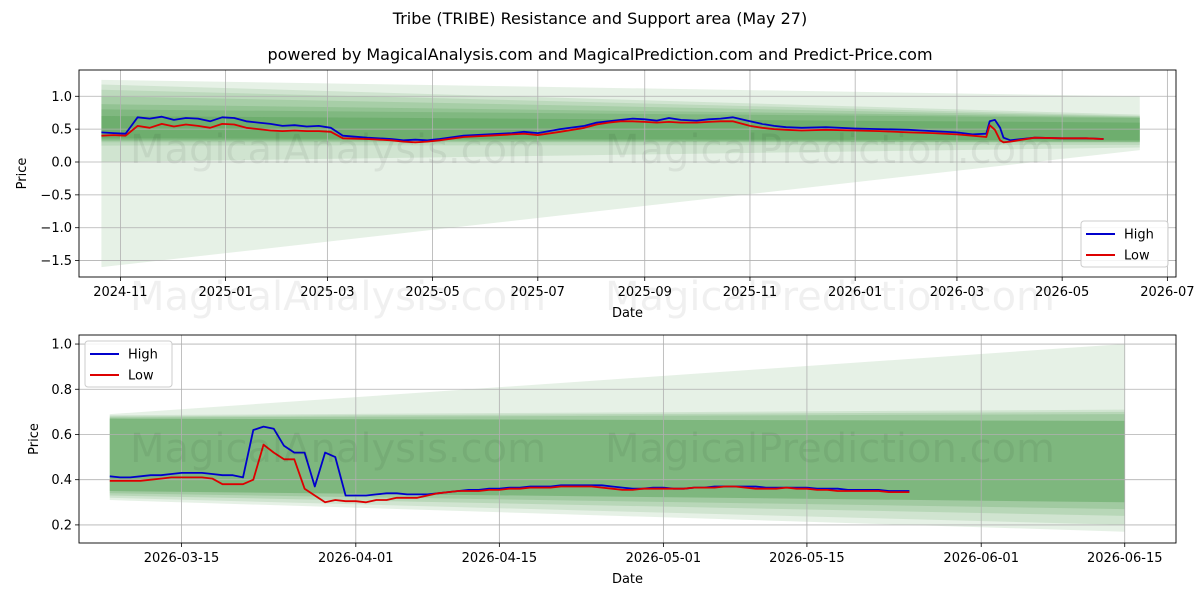 The height and width of the screenshot is (600, 1200). What do you see at coordinates (1167, 292) in the screenshot?
I see `x-tick-label: 2026-07` at bounding box center [1167, 292].